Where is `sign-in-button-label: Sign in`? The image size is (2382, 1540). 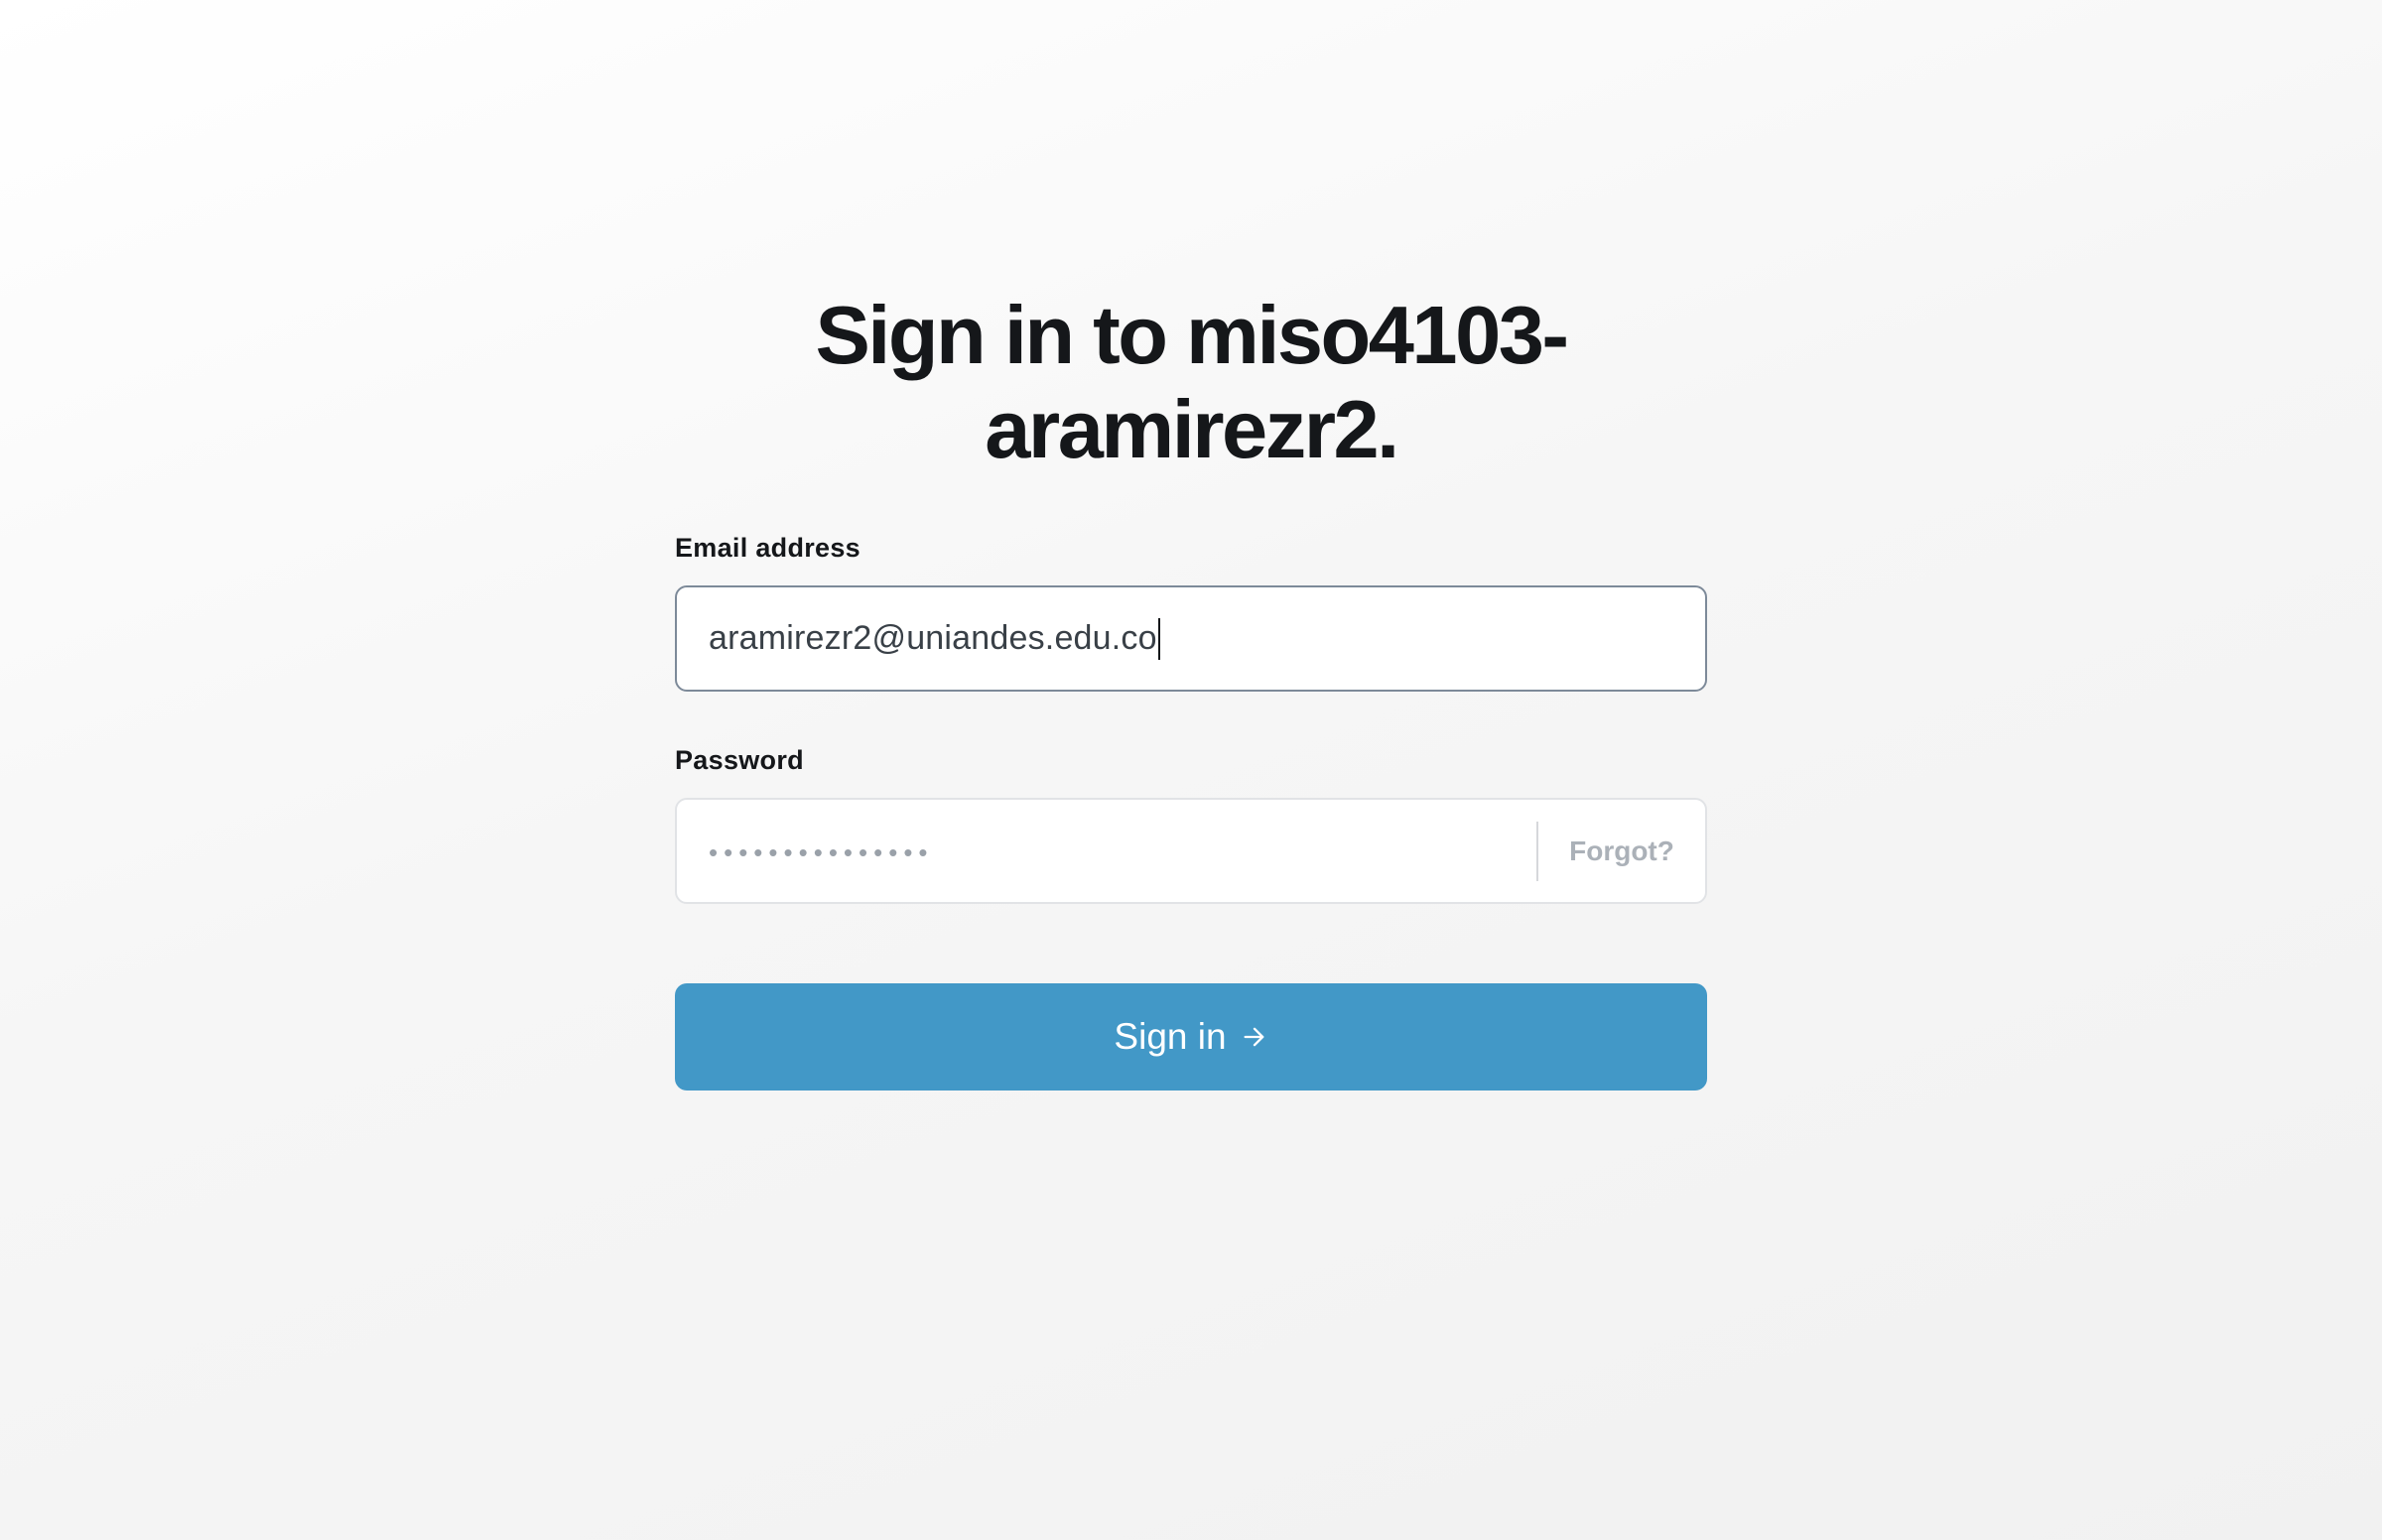
sign-in-button-label: Sign in is located at coordinates (1170, 1036).